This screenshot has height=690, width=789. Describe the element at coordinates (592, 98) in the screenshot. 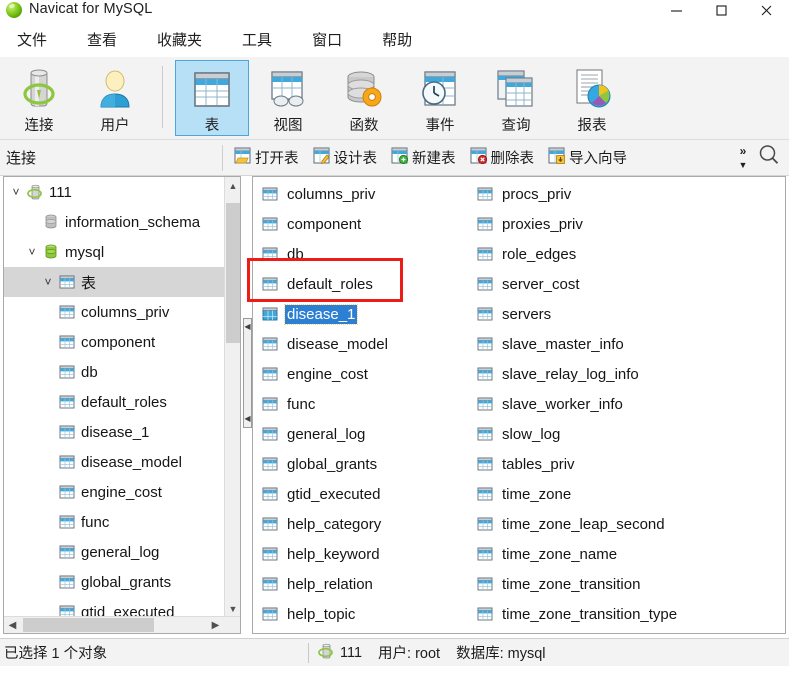

I see `toolbar-button-report: 报表` at that location.